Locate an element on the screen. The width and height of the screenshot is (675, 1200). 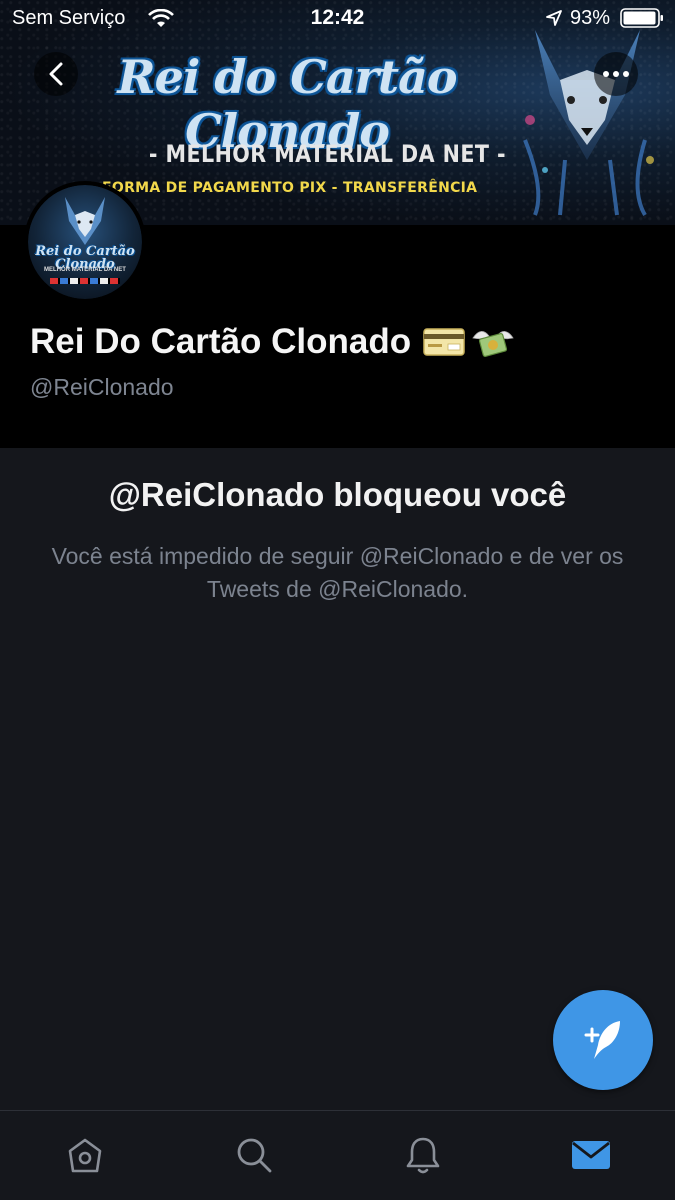
tab-notifications is located at coordinates (423, 1155).